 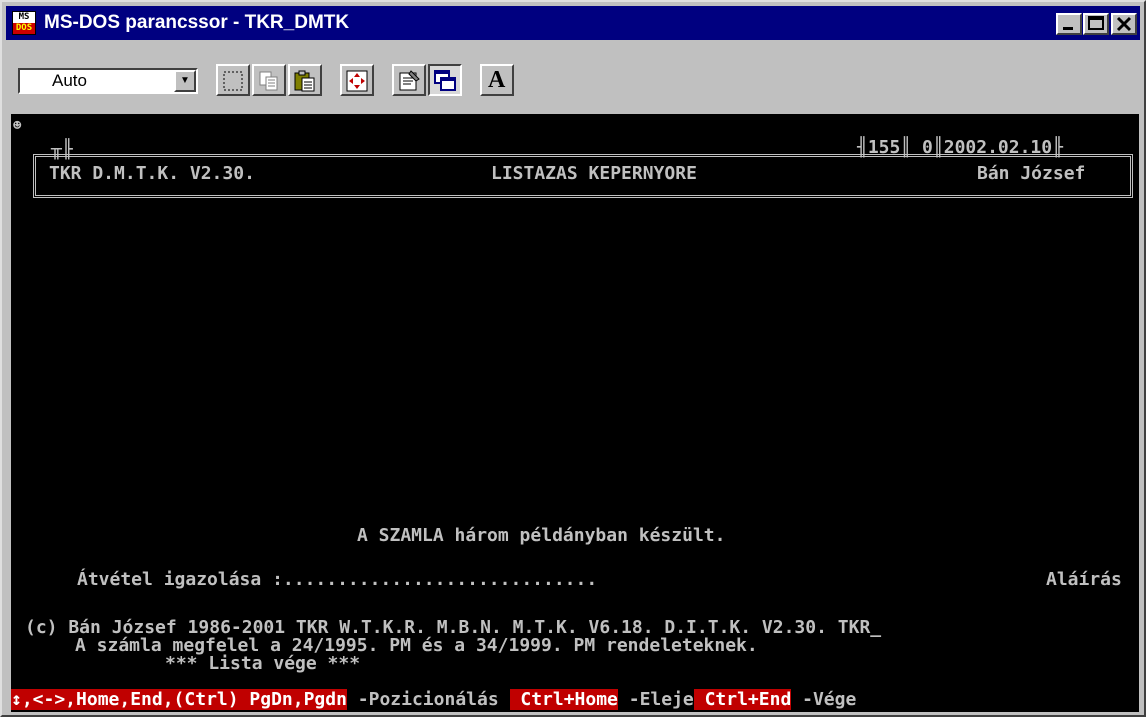 I want to click on toolbar: Auto ▼ A, so click(x=573, y=77).